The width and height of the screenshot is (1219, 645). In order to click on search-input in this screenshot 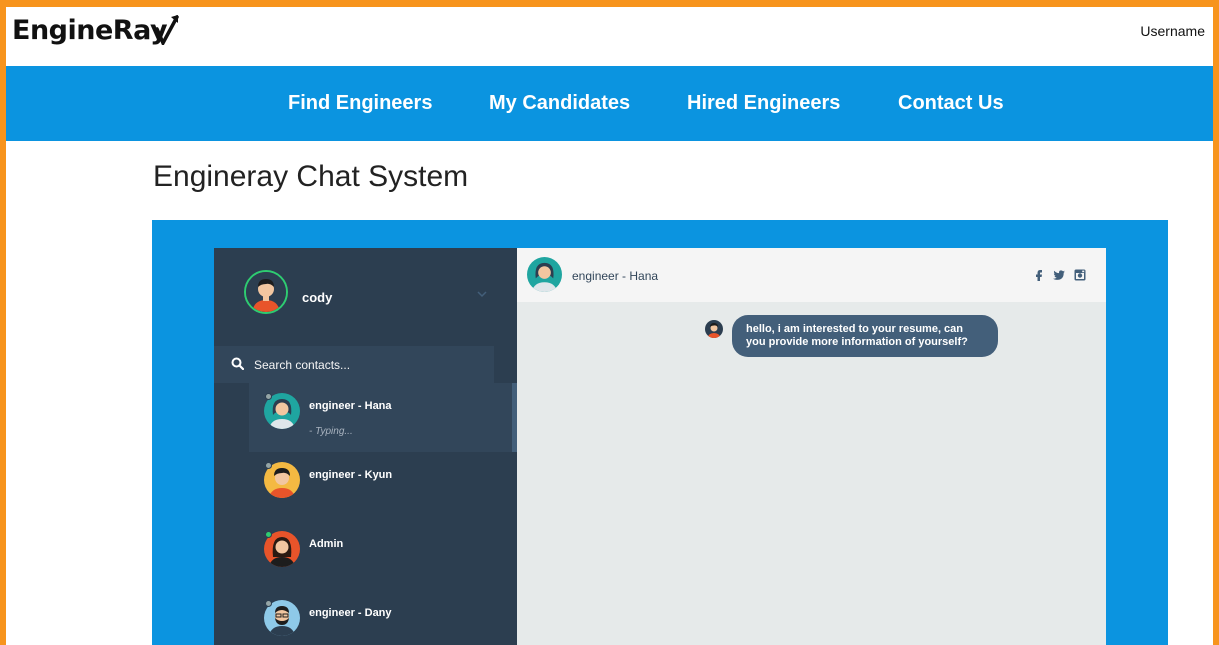, I will do `click(369, 365)`.